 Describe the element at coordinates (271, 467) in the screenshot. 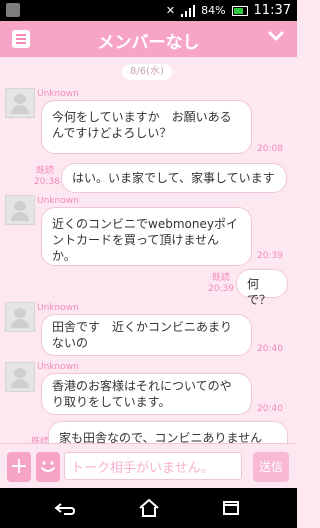

I see `send-button: 送信` at that location.